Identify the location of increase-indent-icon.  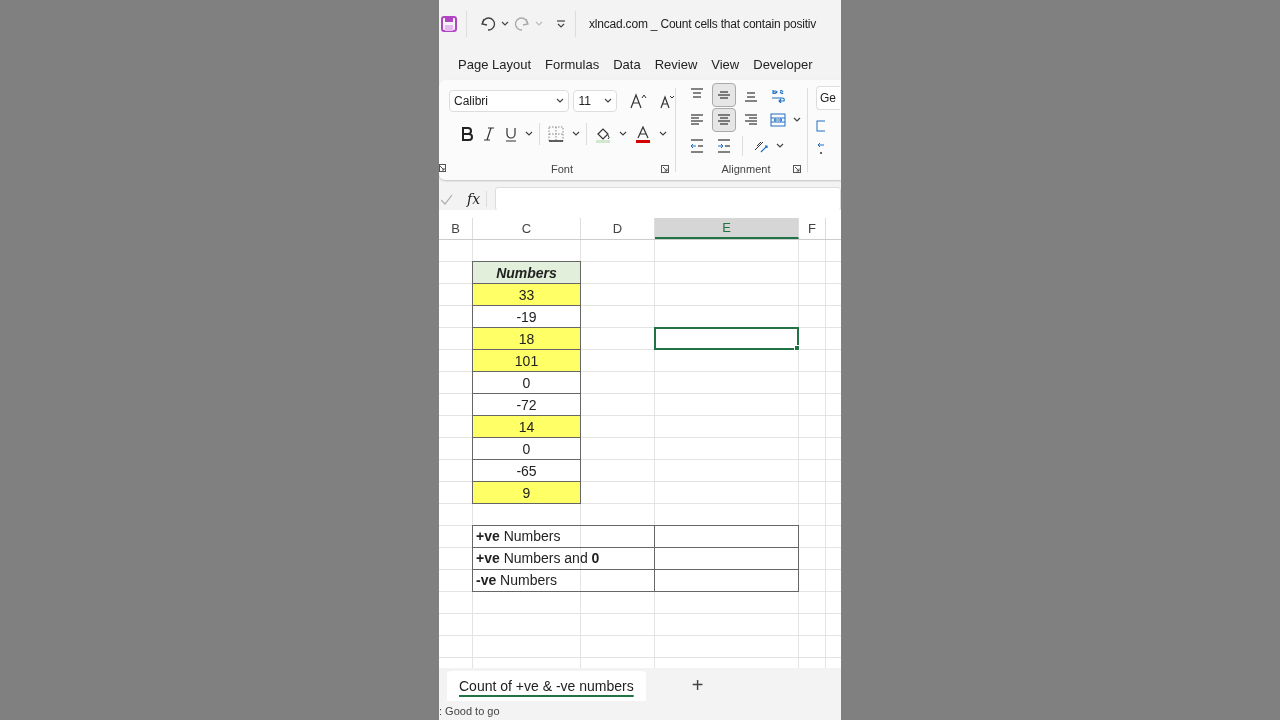
(724, 145).